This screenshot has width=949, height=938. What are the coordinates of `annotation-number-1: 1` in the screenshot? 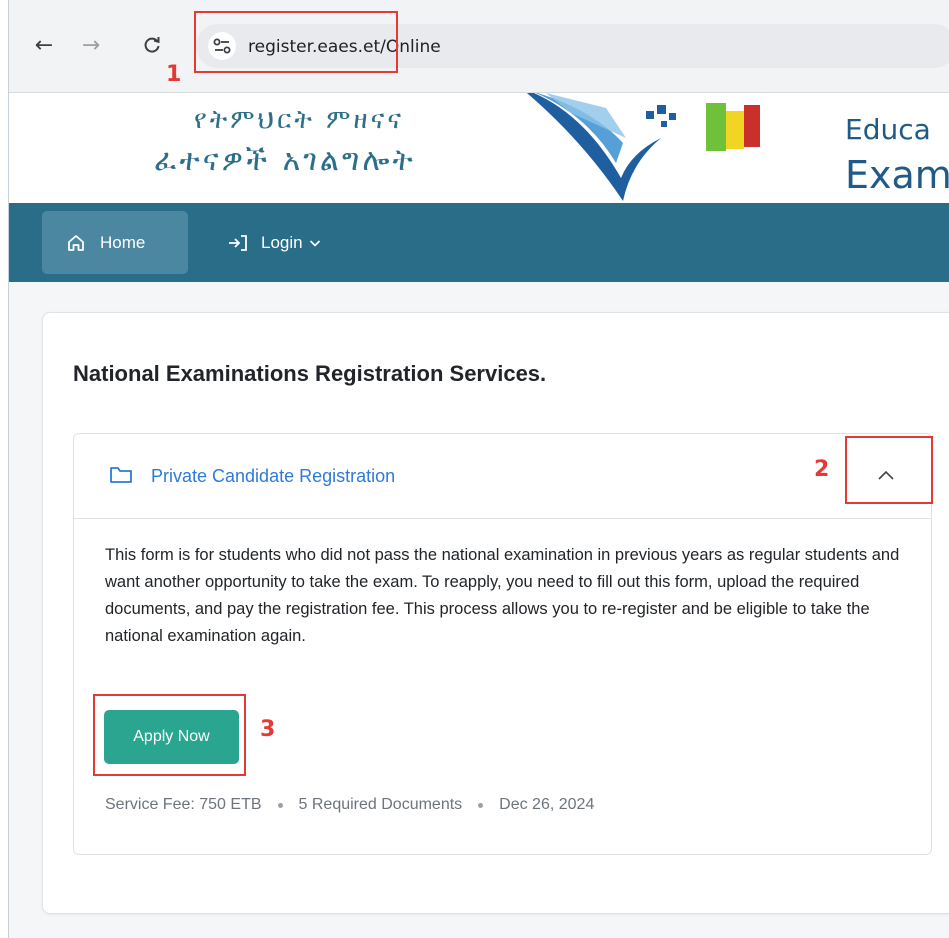 It's located at (174, 74).